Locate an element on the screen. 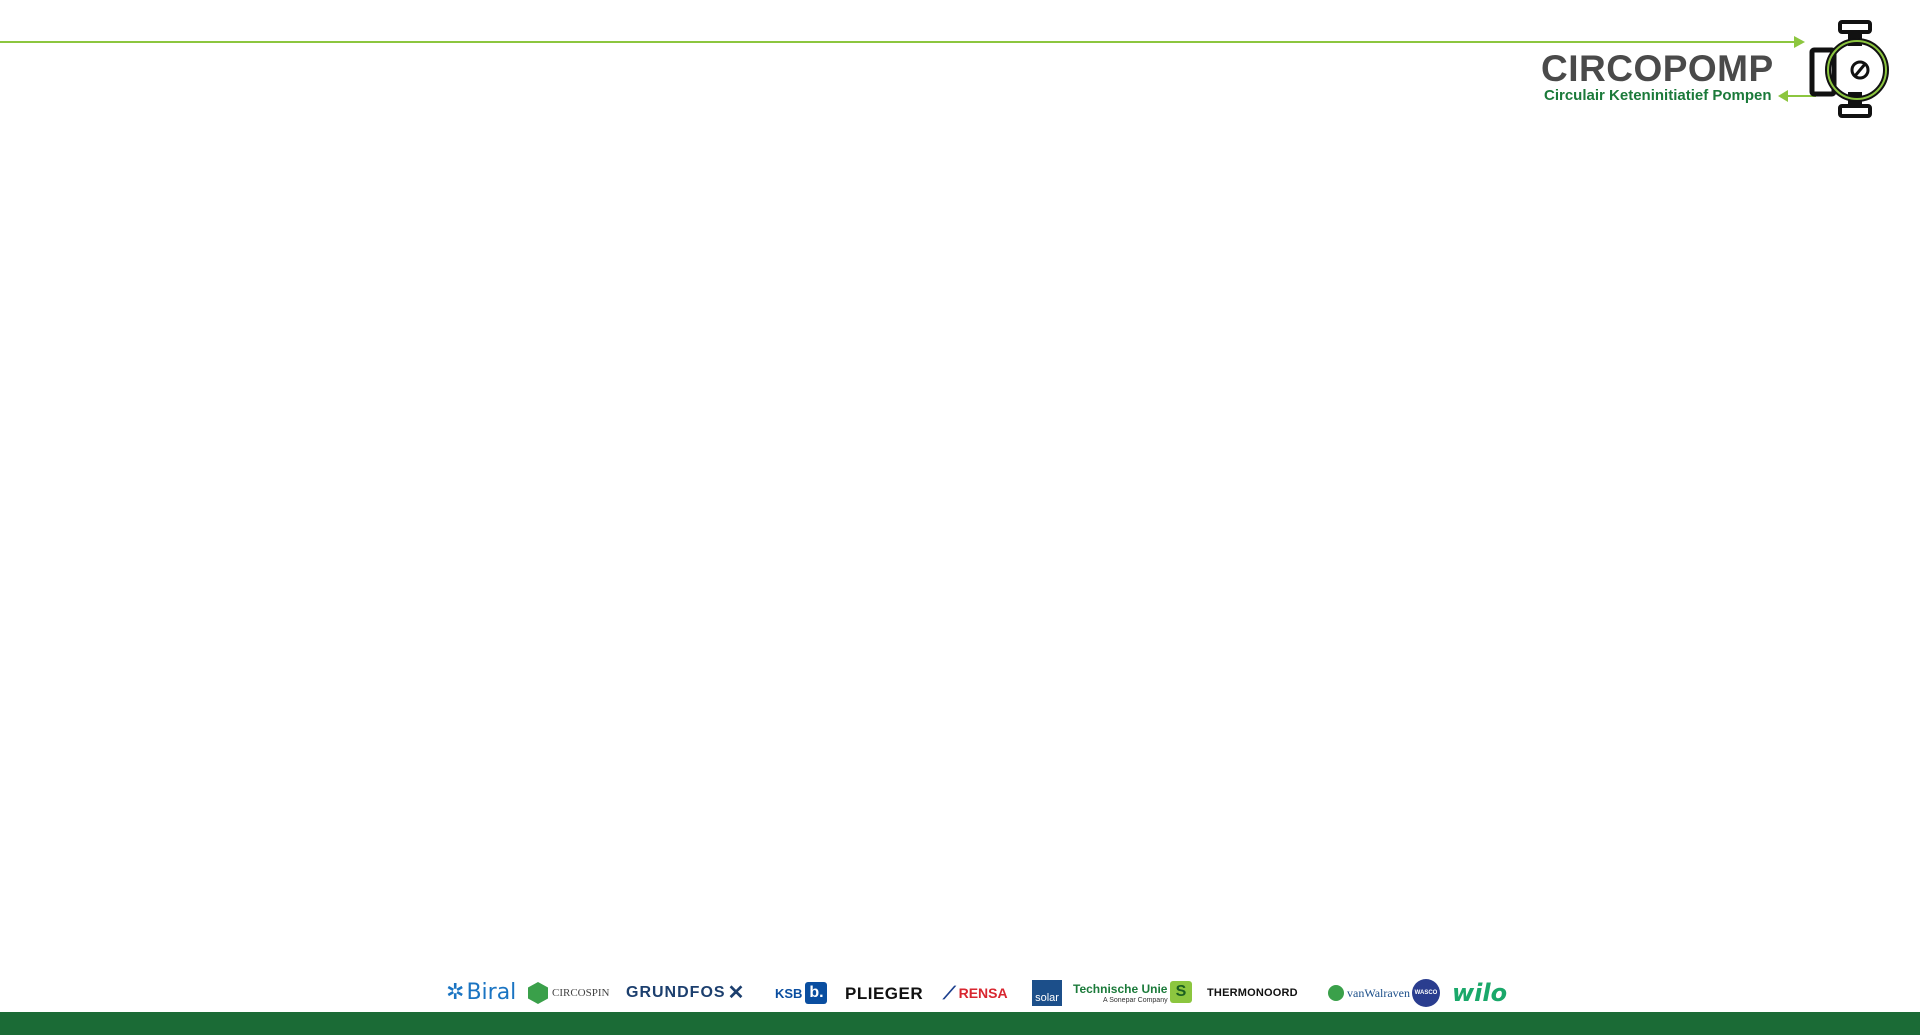  wasco-logo-text: WASCO is located at coordinates (1426, 993).